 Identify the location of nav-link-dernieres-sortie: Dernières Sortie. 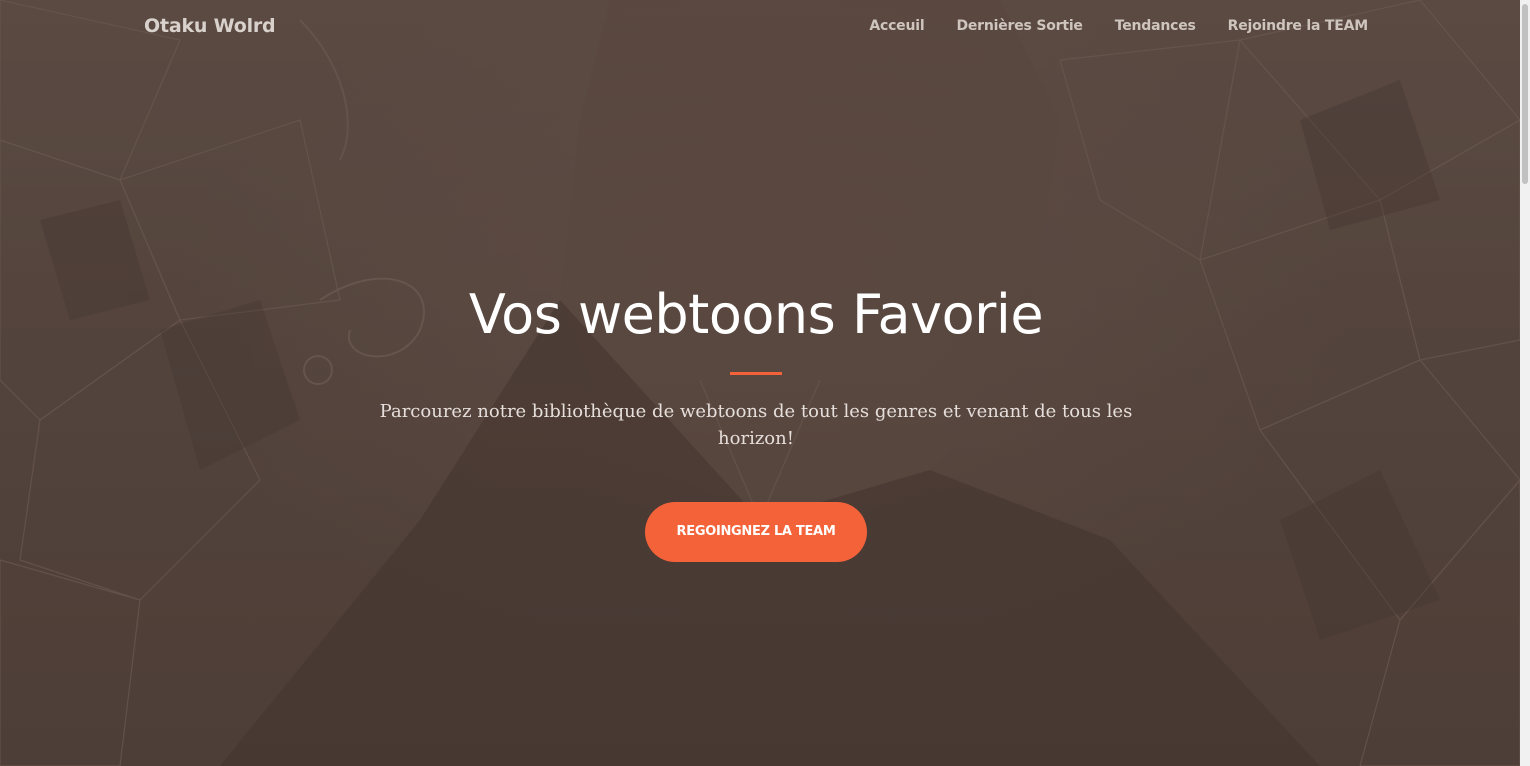
(1019, 26).